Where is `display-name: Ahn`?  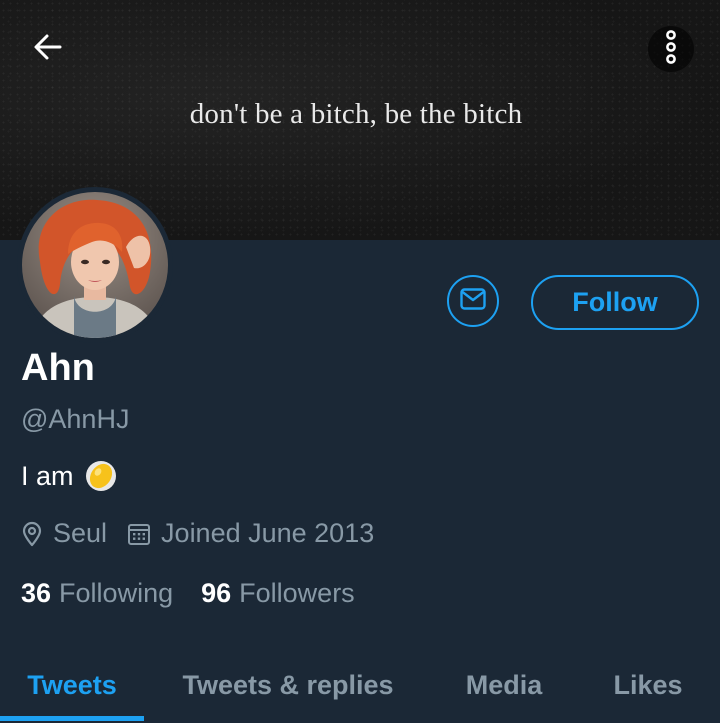 display-name: Ahn is located at coordinates (58, 368).